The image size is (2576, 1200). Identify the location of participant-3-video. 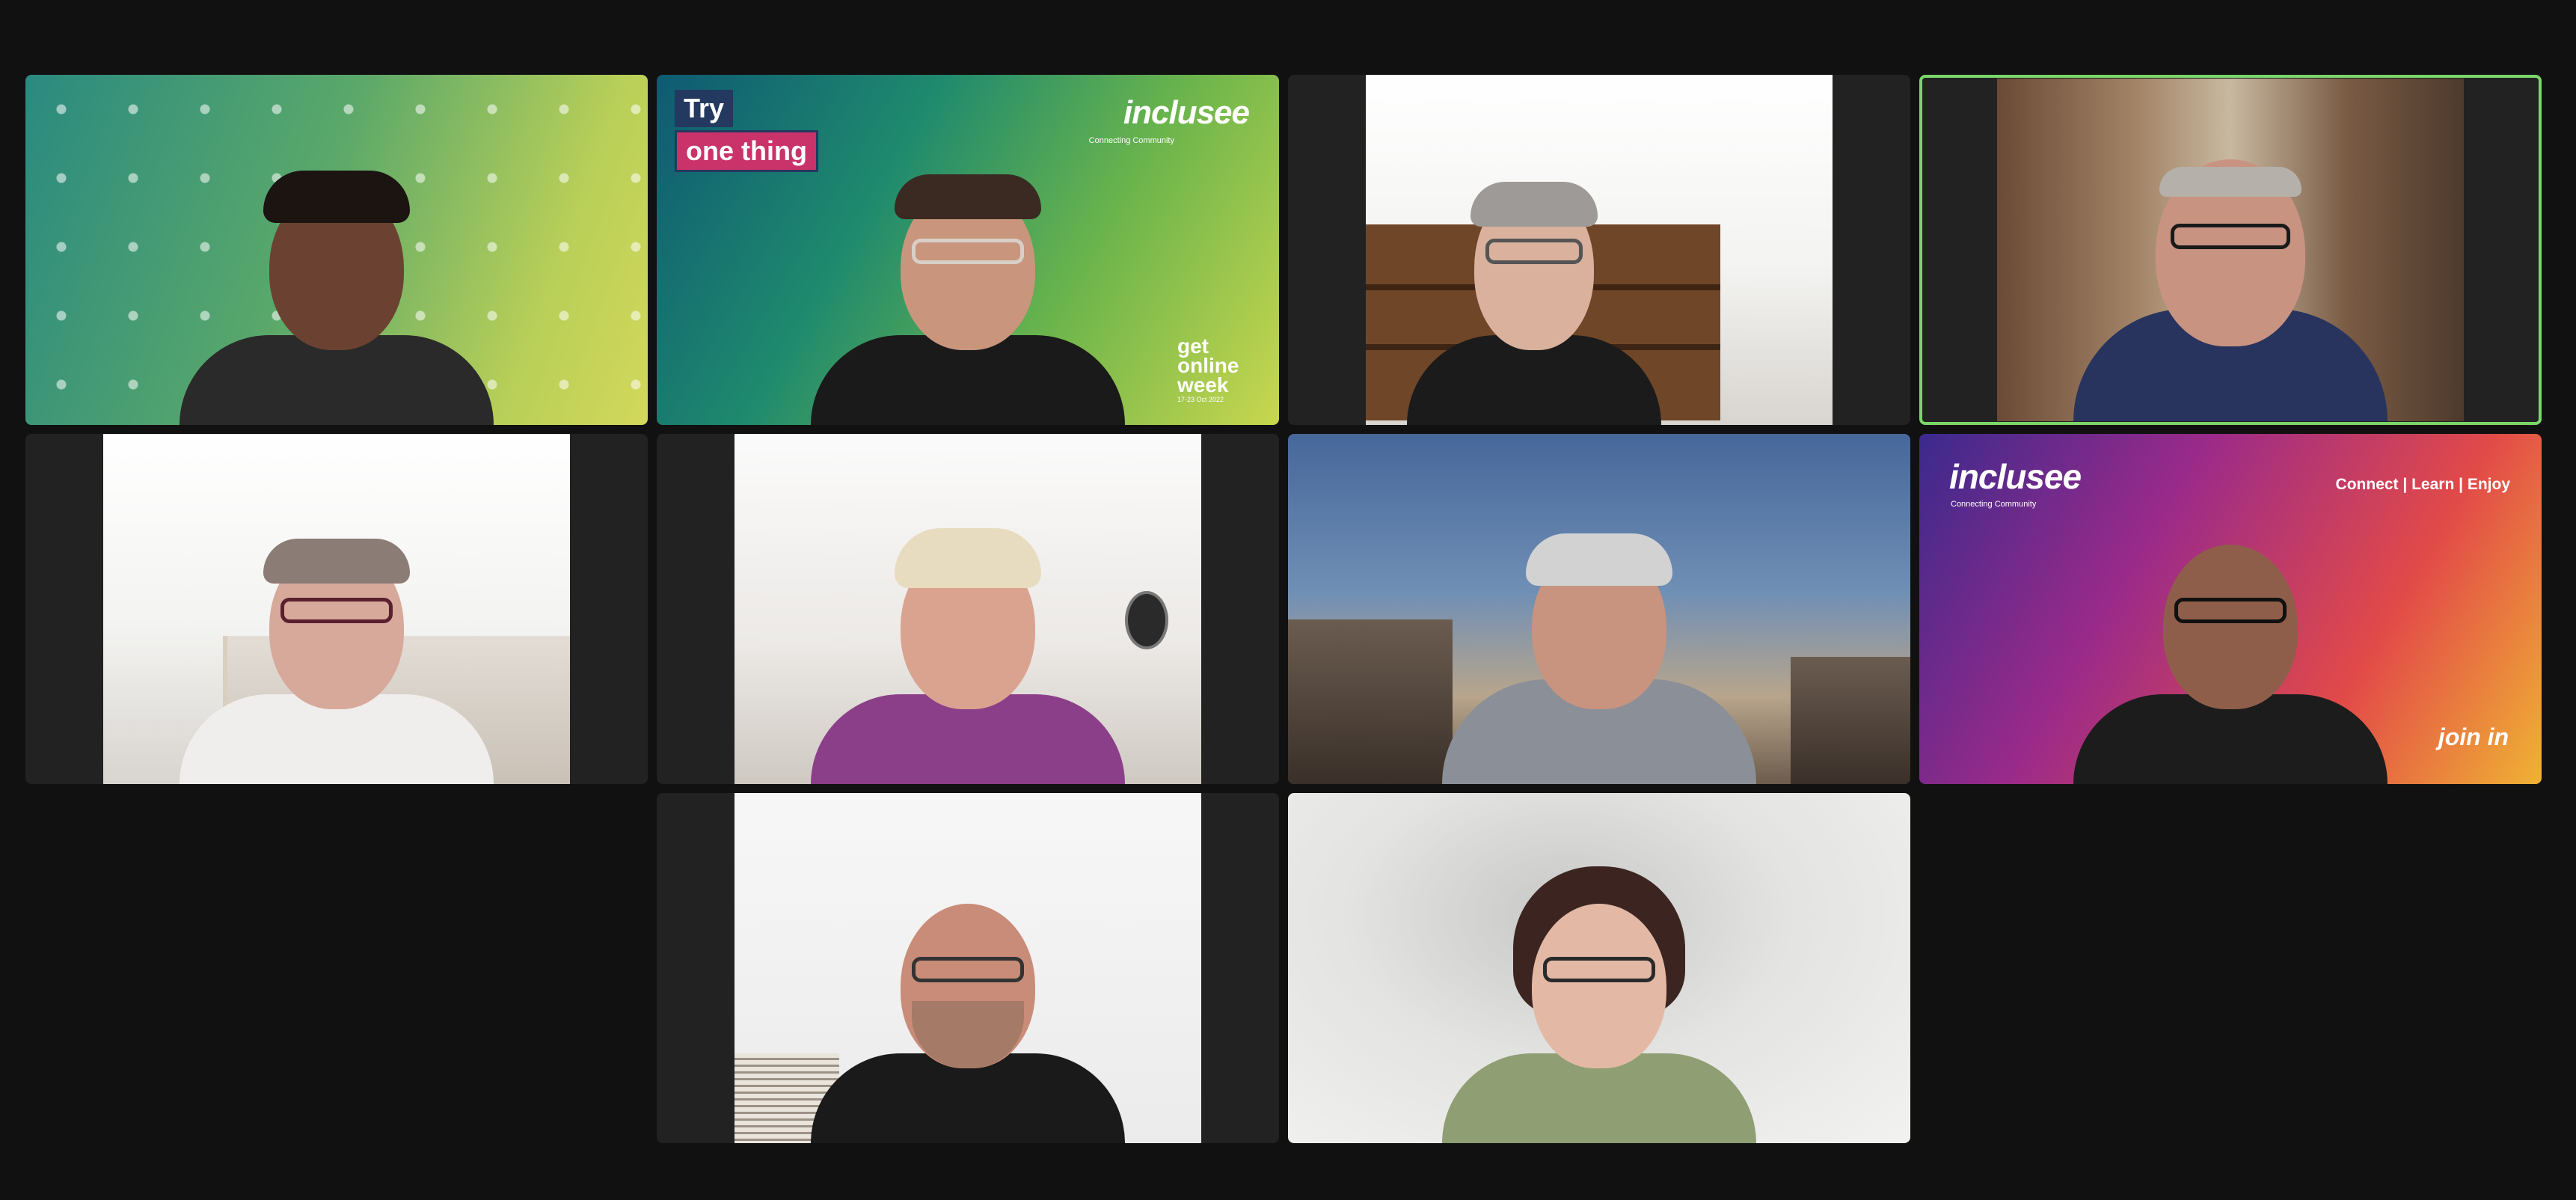
(1599, 250).